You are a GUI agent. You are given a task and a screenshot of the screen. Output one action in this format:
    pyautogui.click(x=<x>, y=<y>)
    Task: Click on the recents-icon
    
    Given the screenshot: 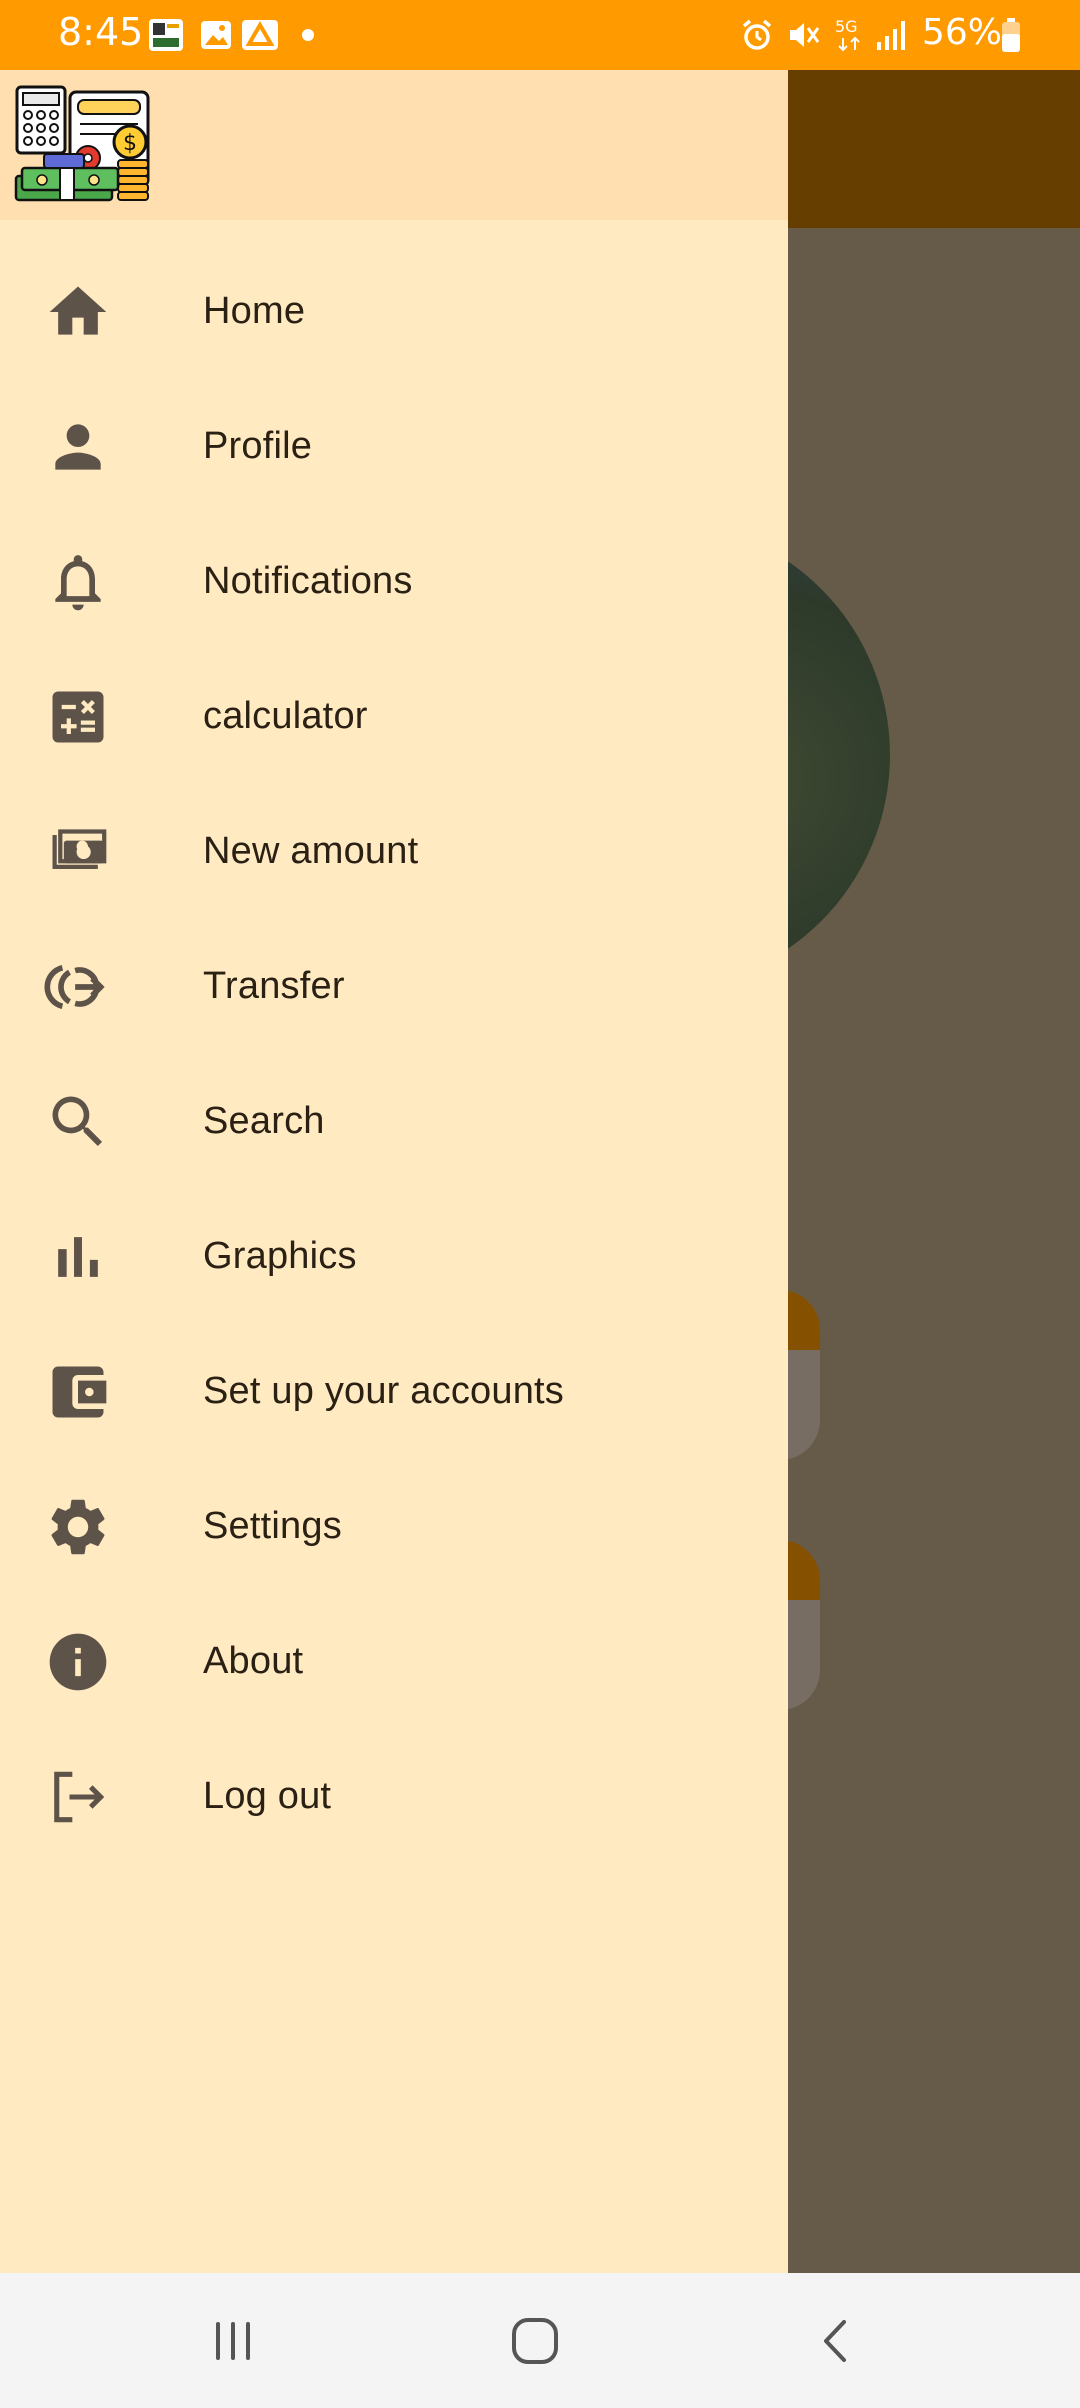 What is the action you would take?
    pyautogui.click(x=233, y=2340)
    